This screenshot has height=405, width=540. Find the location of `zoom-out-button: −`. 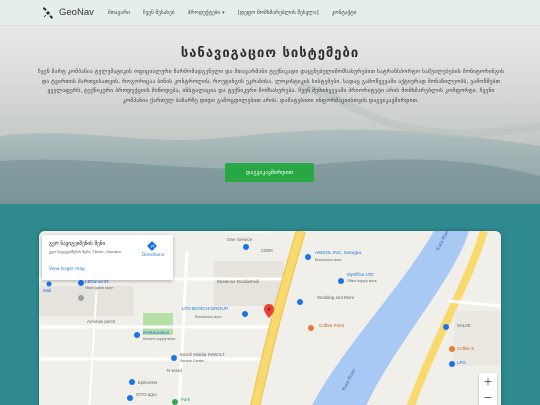

zoom-out-button: − is located at coordinates (488, 397).